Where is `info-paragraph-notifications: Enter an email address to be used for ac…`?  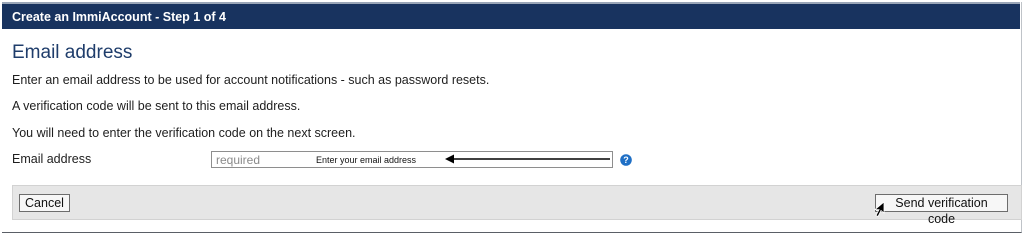
info-paragraph-notifications: Enter an email address to be used for ac… is located at coordinates (251, 80).